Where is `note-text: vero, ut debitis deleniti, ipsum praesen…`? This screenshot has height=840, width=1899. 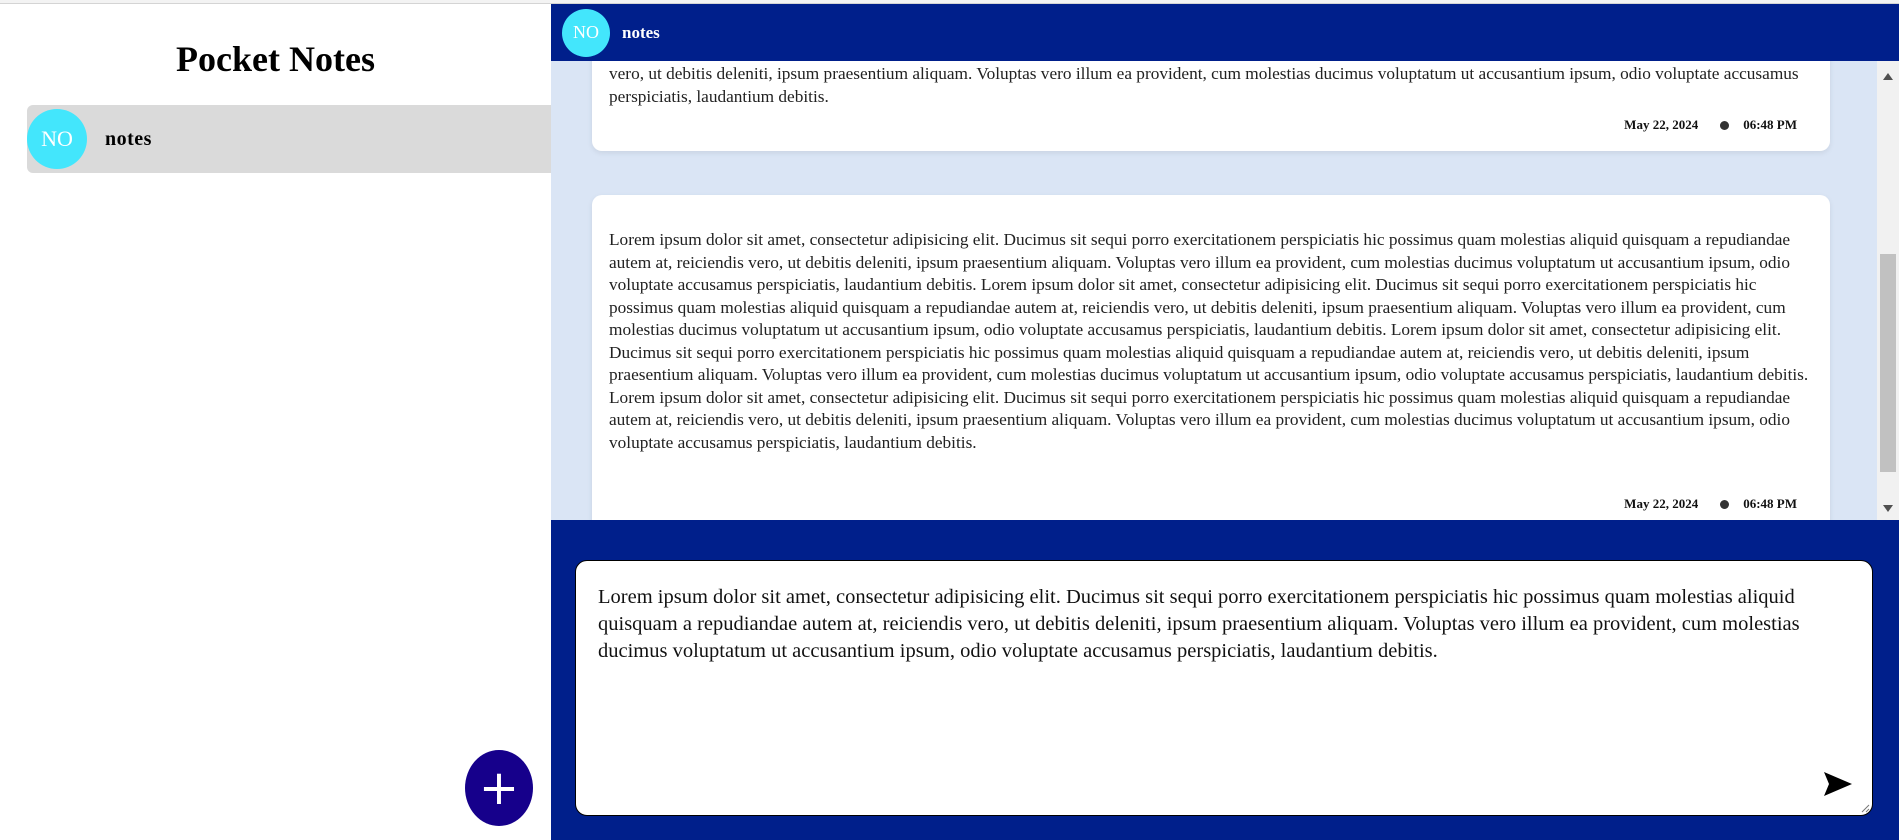
note-text: vero, ut debitis deleniti, ipsum praesen… is located at coordinates (1204, 85).